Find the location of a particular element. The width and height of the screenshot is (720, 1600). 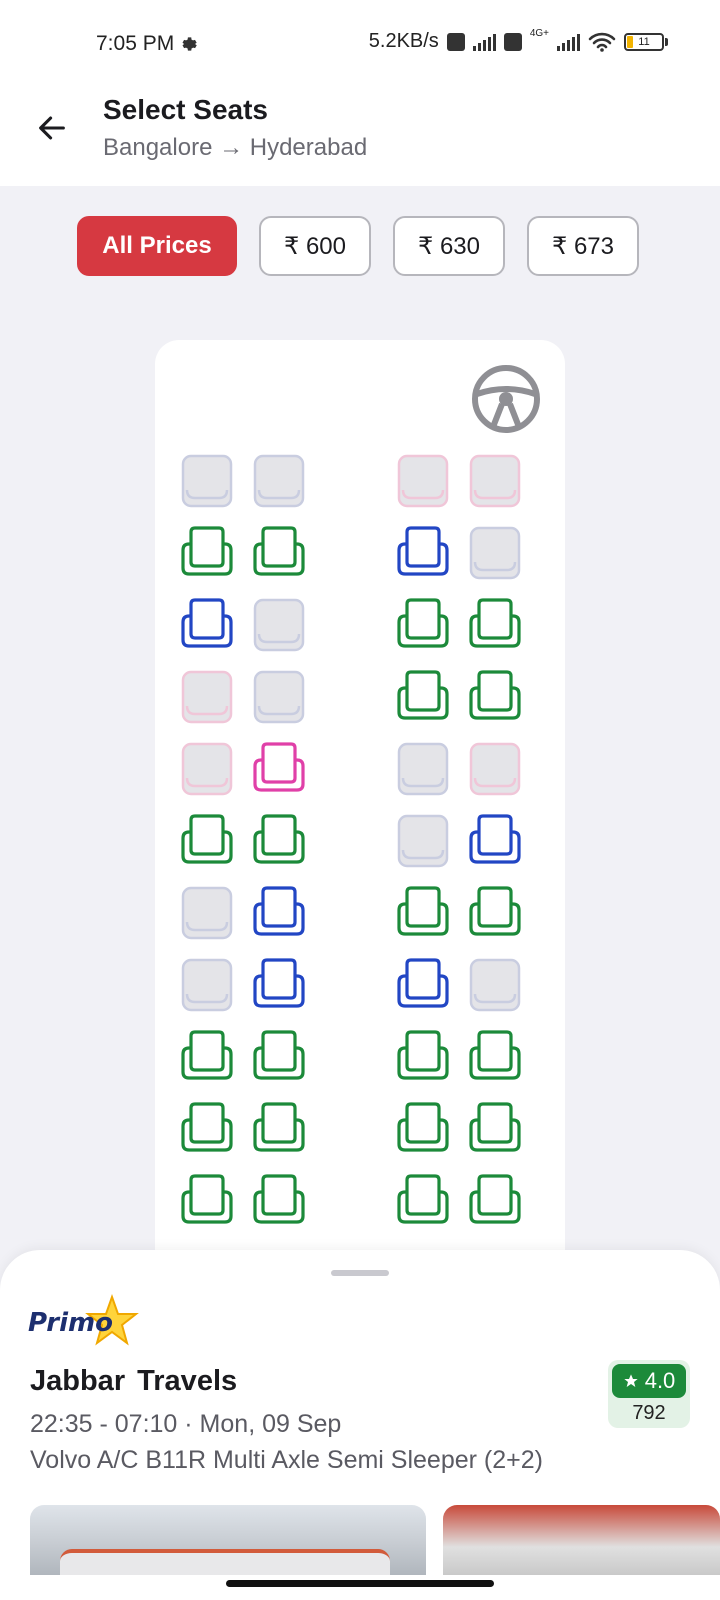

status-indicators: 5.2KB/s 4G+ 11 is located at coordinates (518, 40).